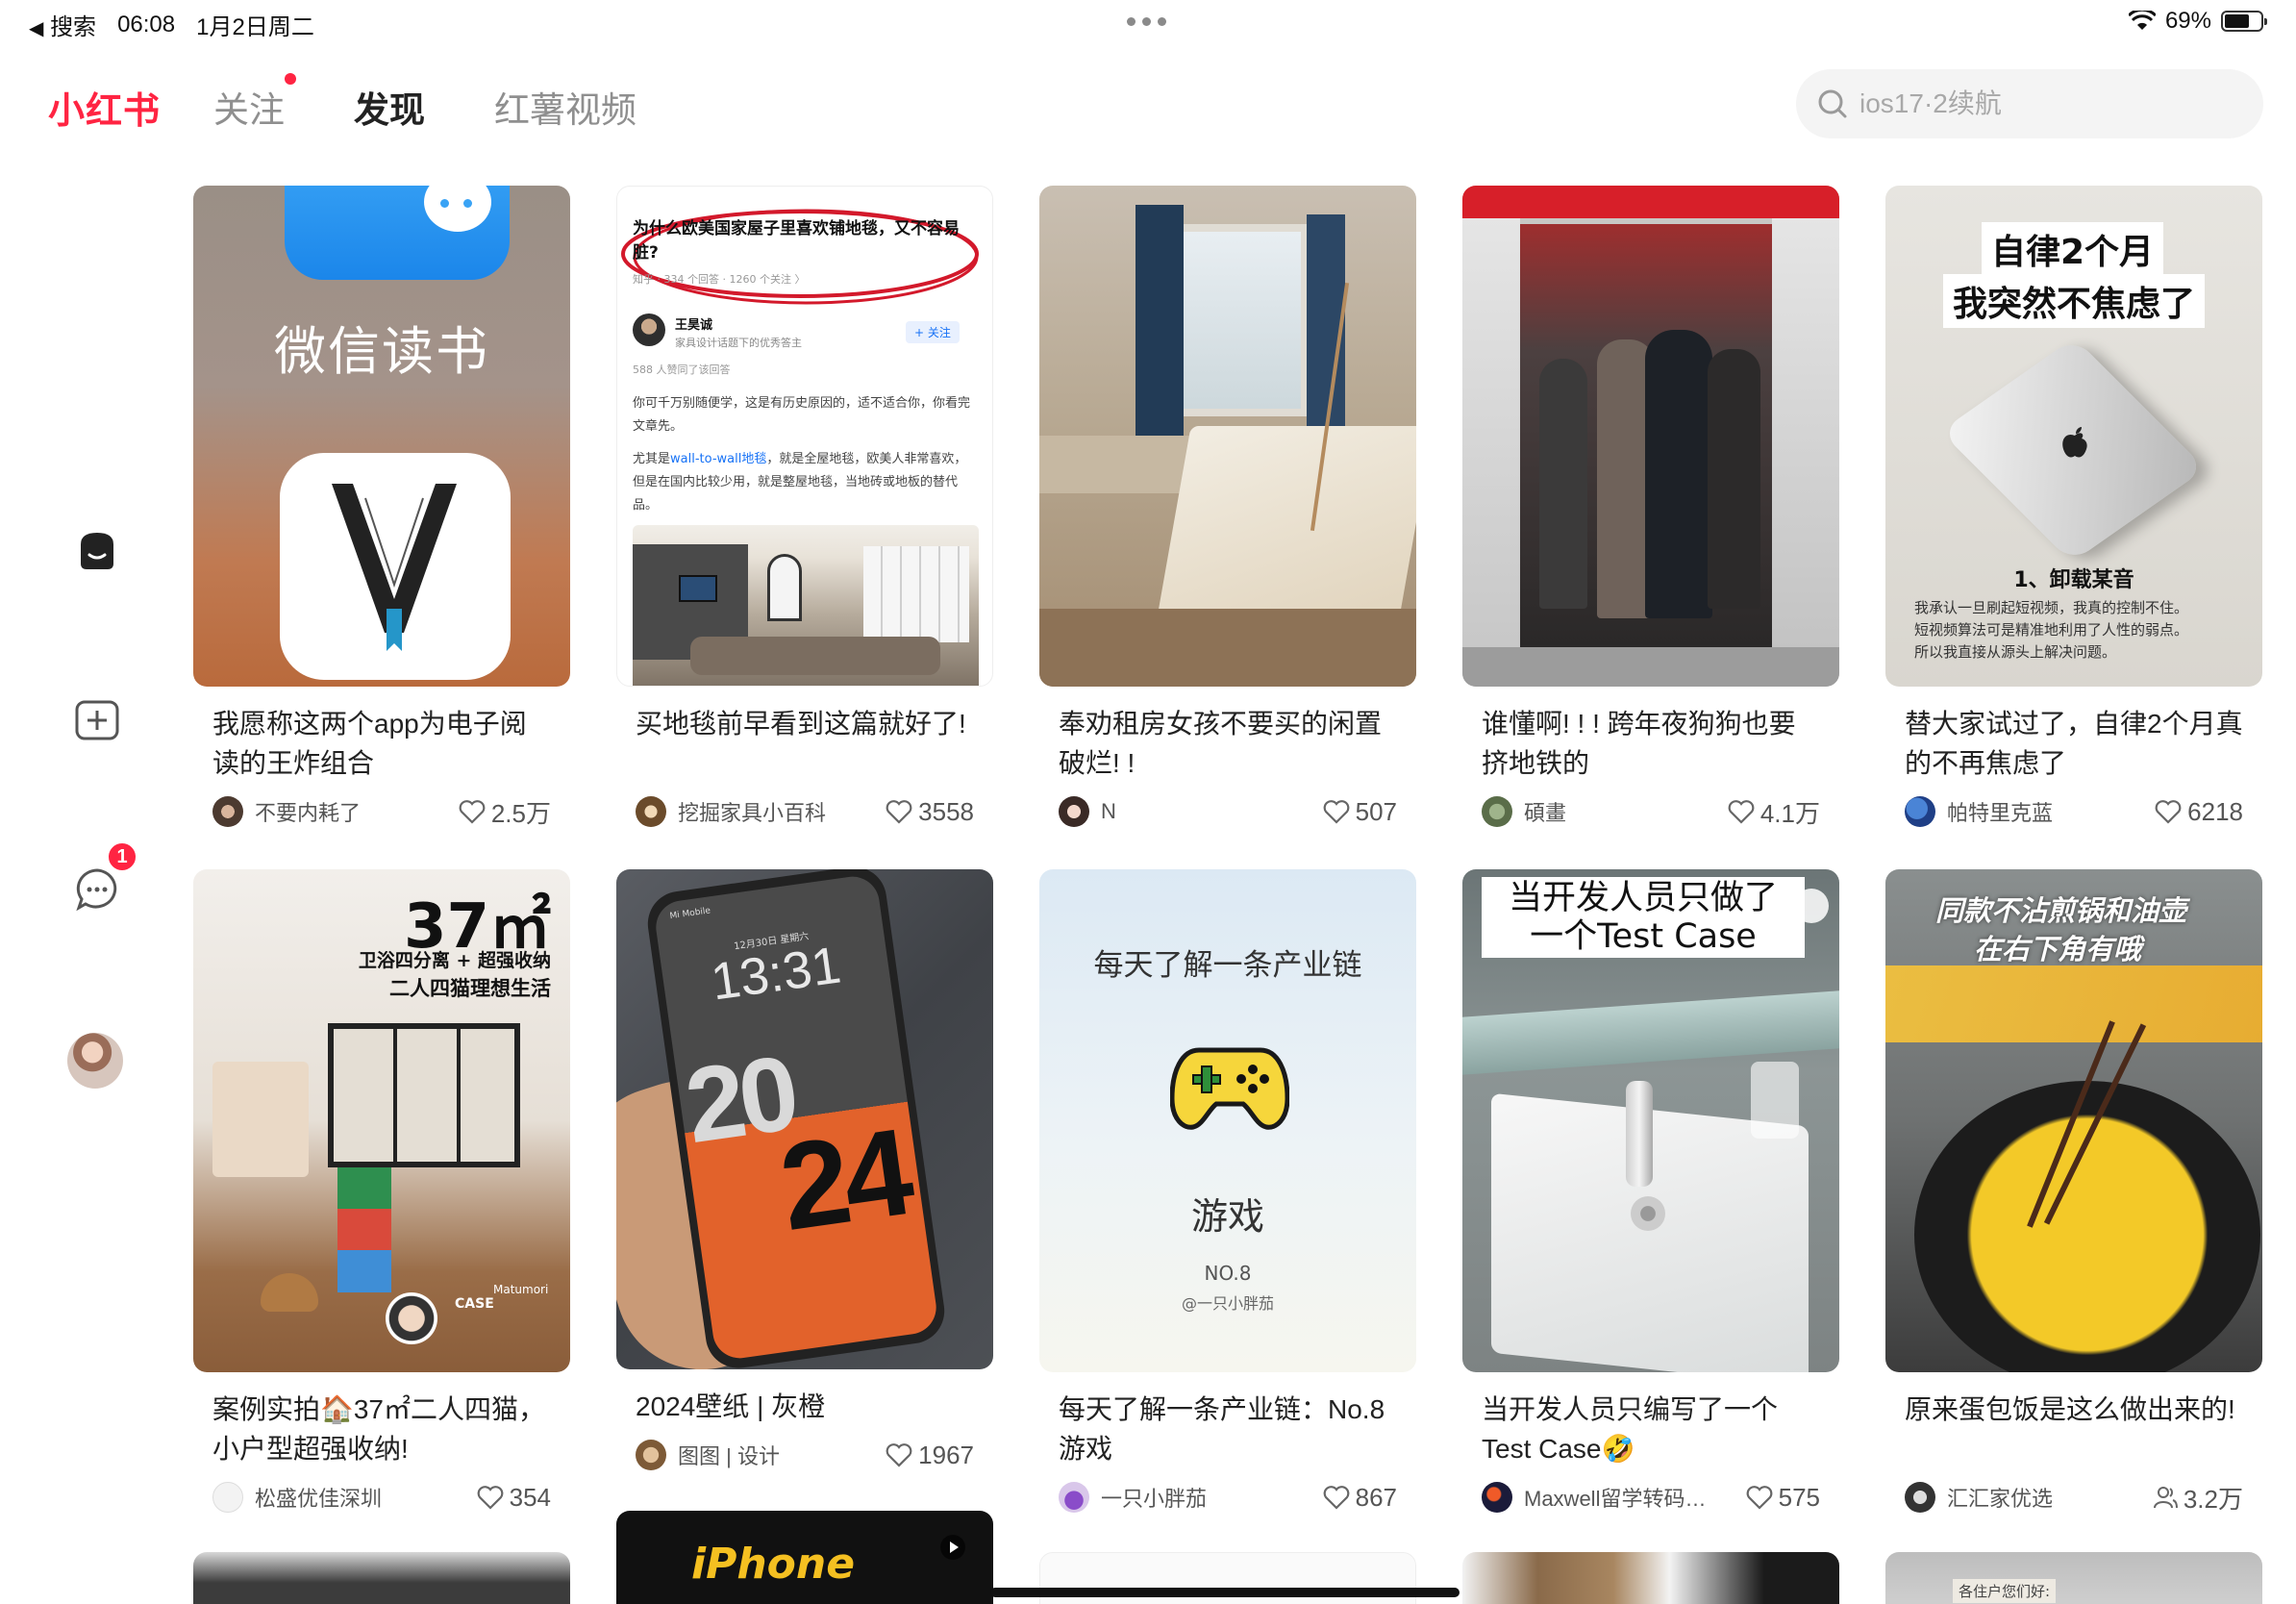  Describe the element at coordinates (2199, 812) in the screenshot. I see `like-button: 6218` at that location.